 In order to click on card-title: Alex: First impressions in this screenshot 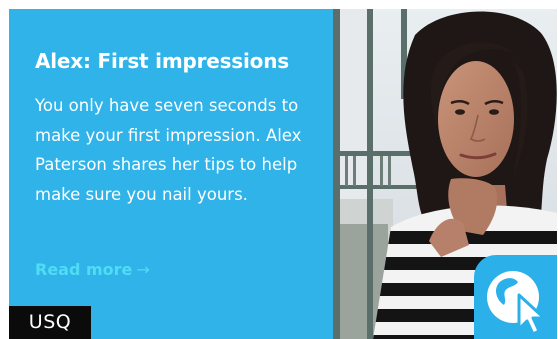, I will do `click(162, 61)`.